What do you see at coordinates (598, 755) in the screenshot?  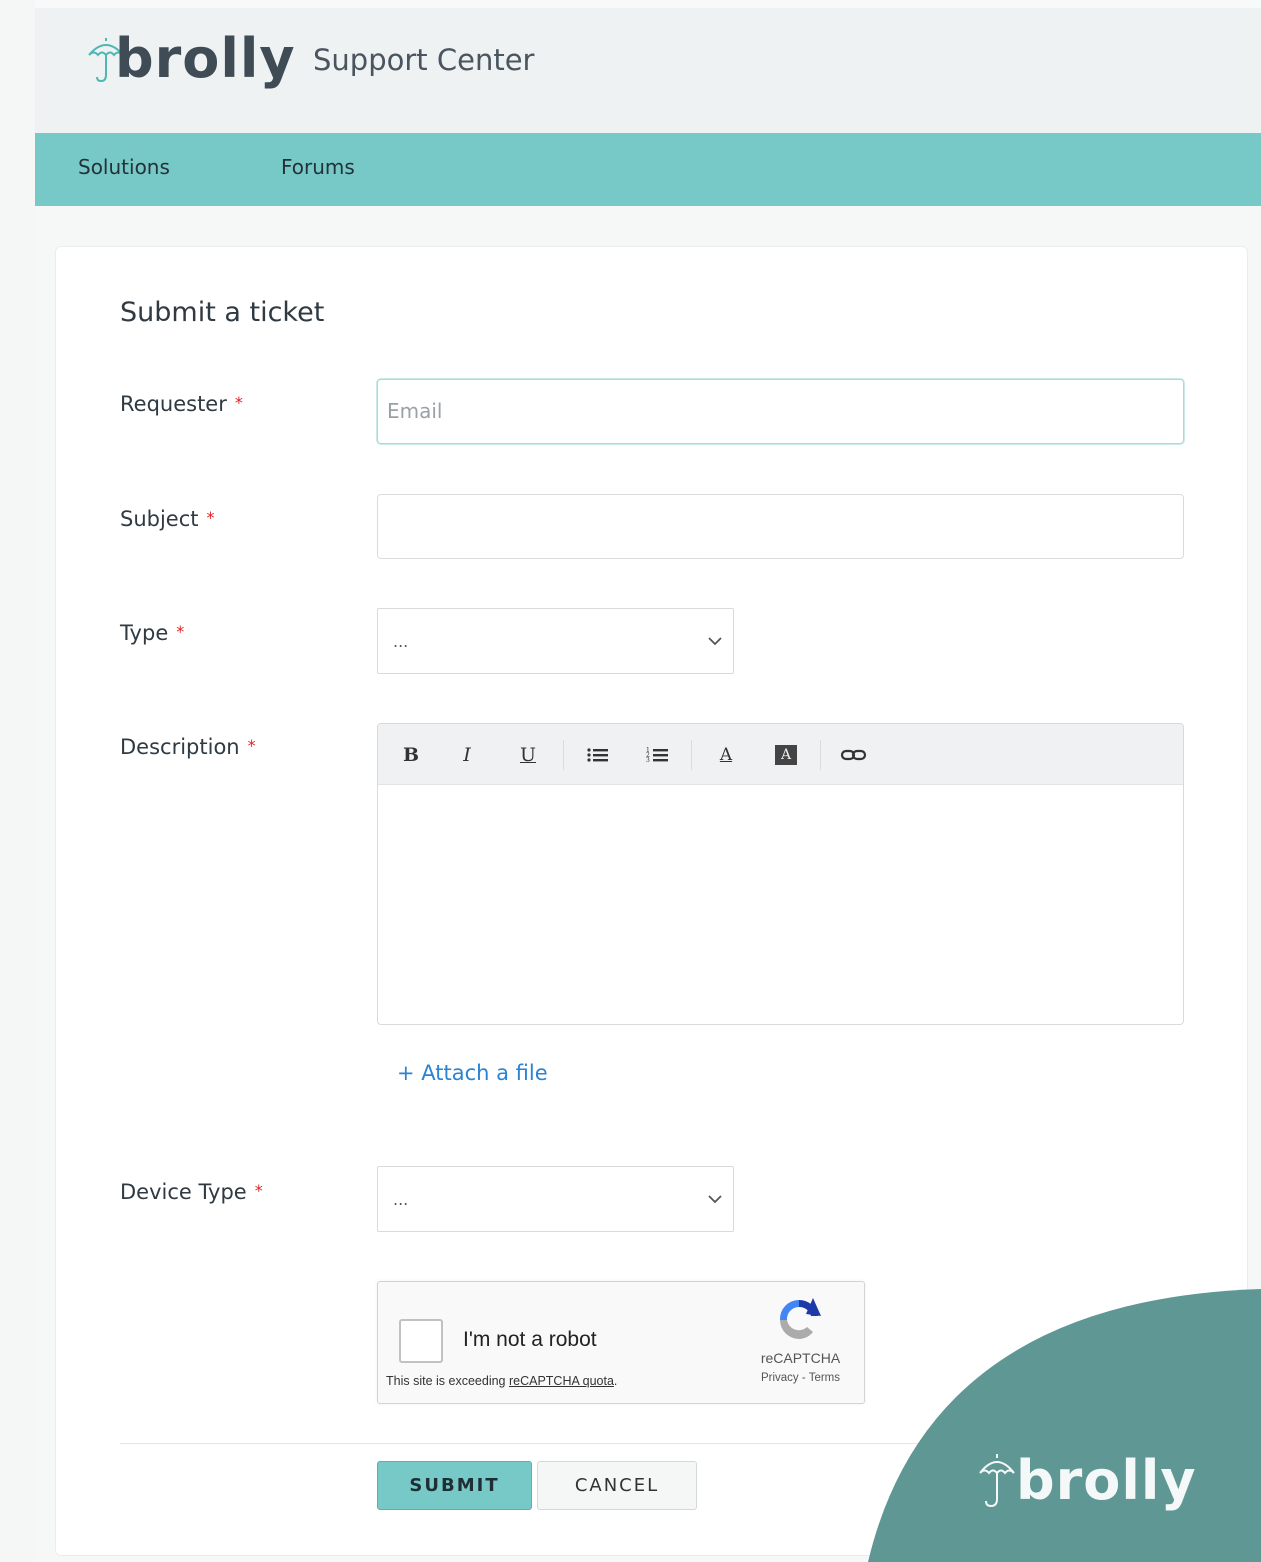 I see `bulleted-list-icon` at bounding box center [598, 755].